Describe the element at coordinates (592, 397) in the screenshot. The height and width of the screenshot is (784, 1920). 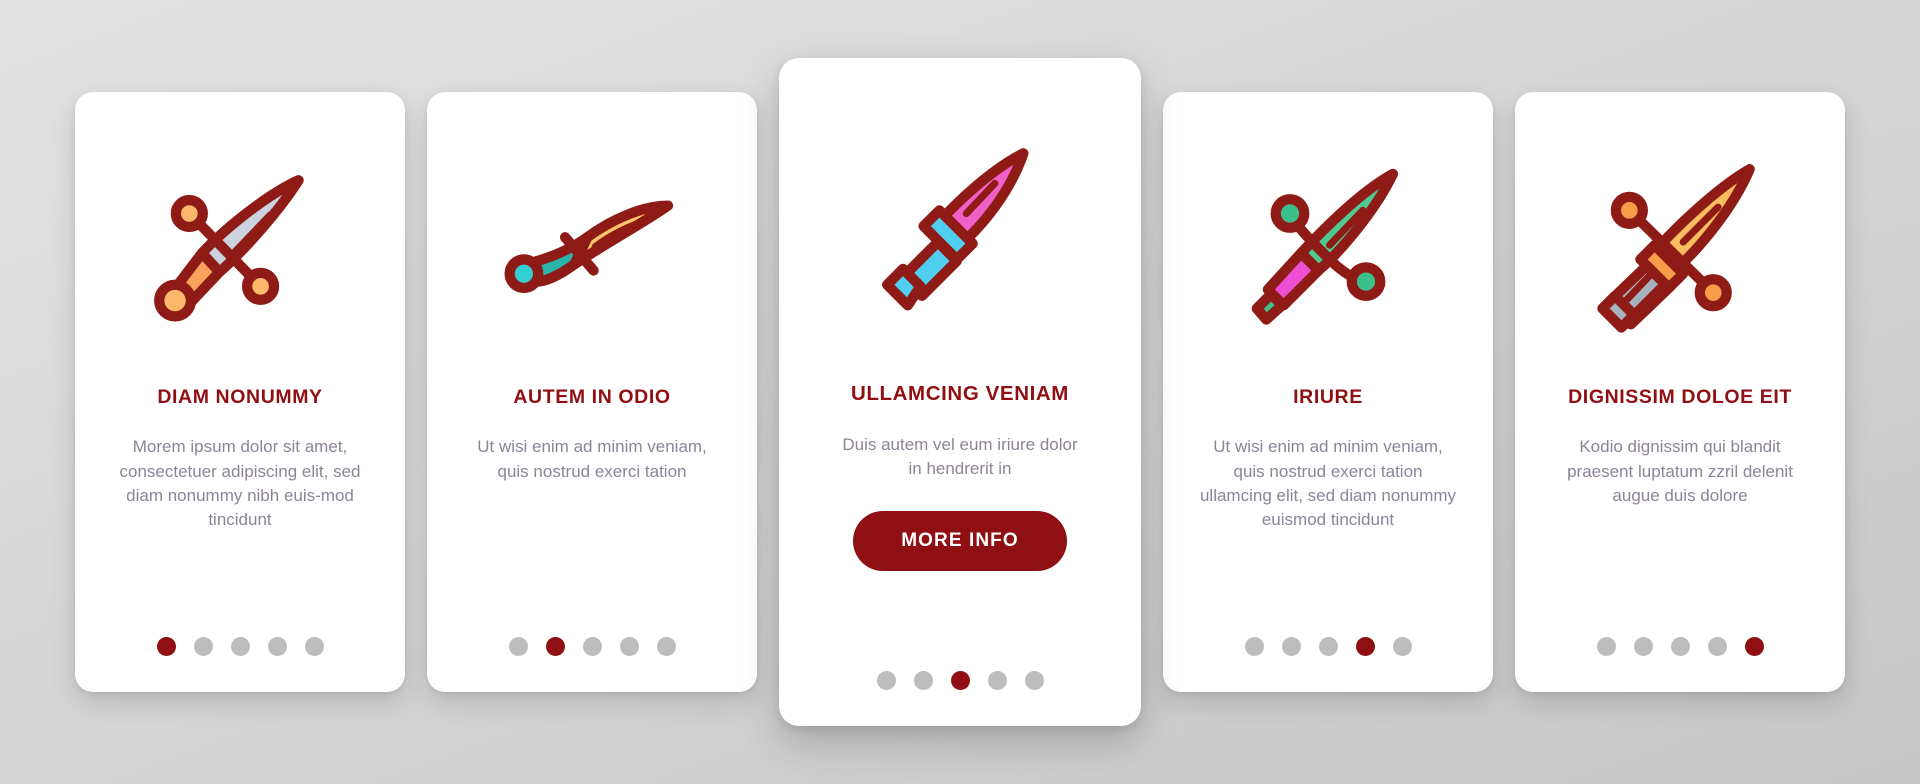
I see `card-title: AUTEM IN ODIO` at that location.